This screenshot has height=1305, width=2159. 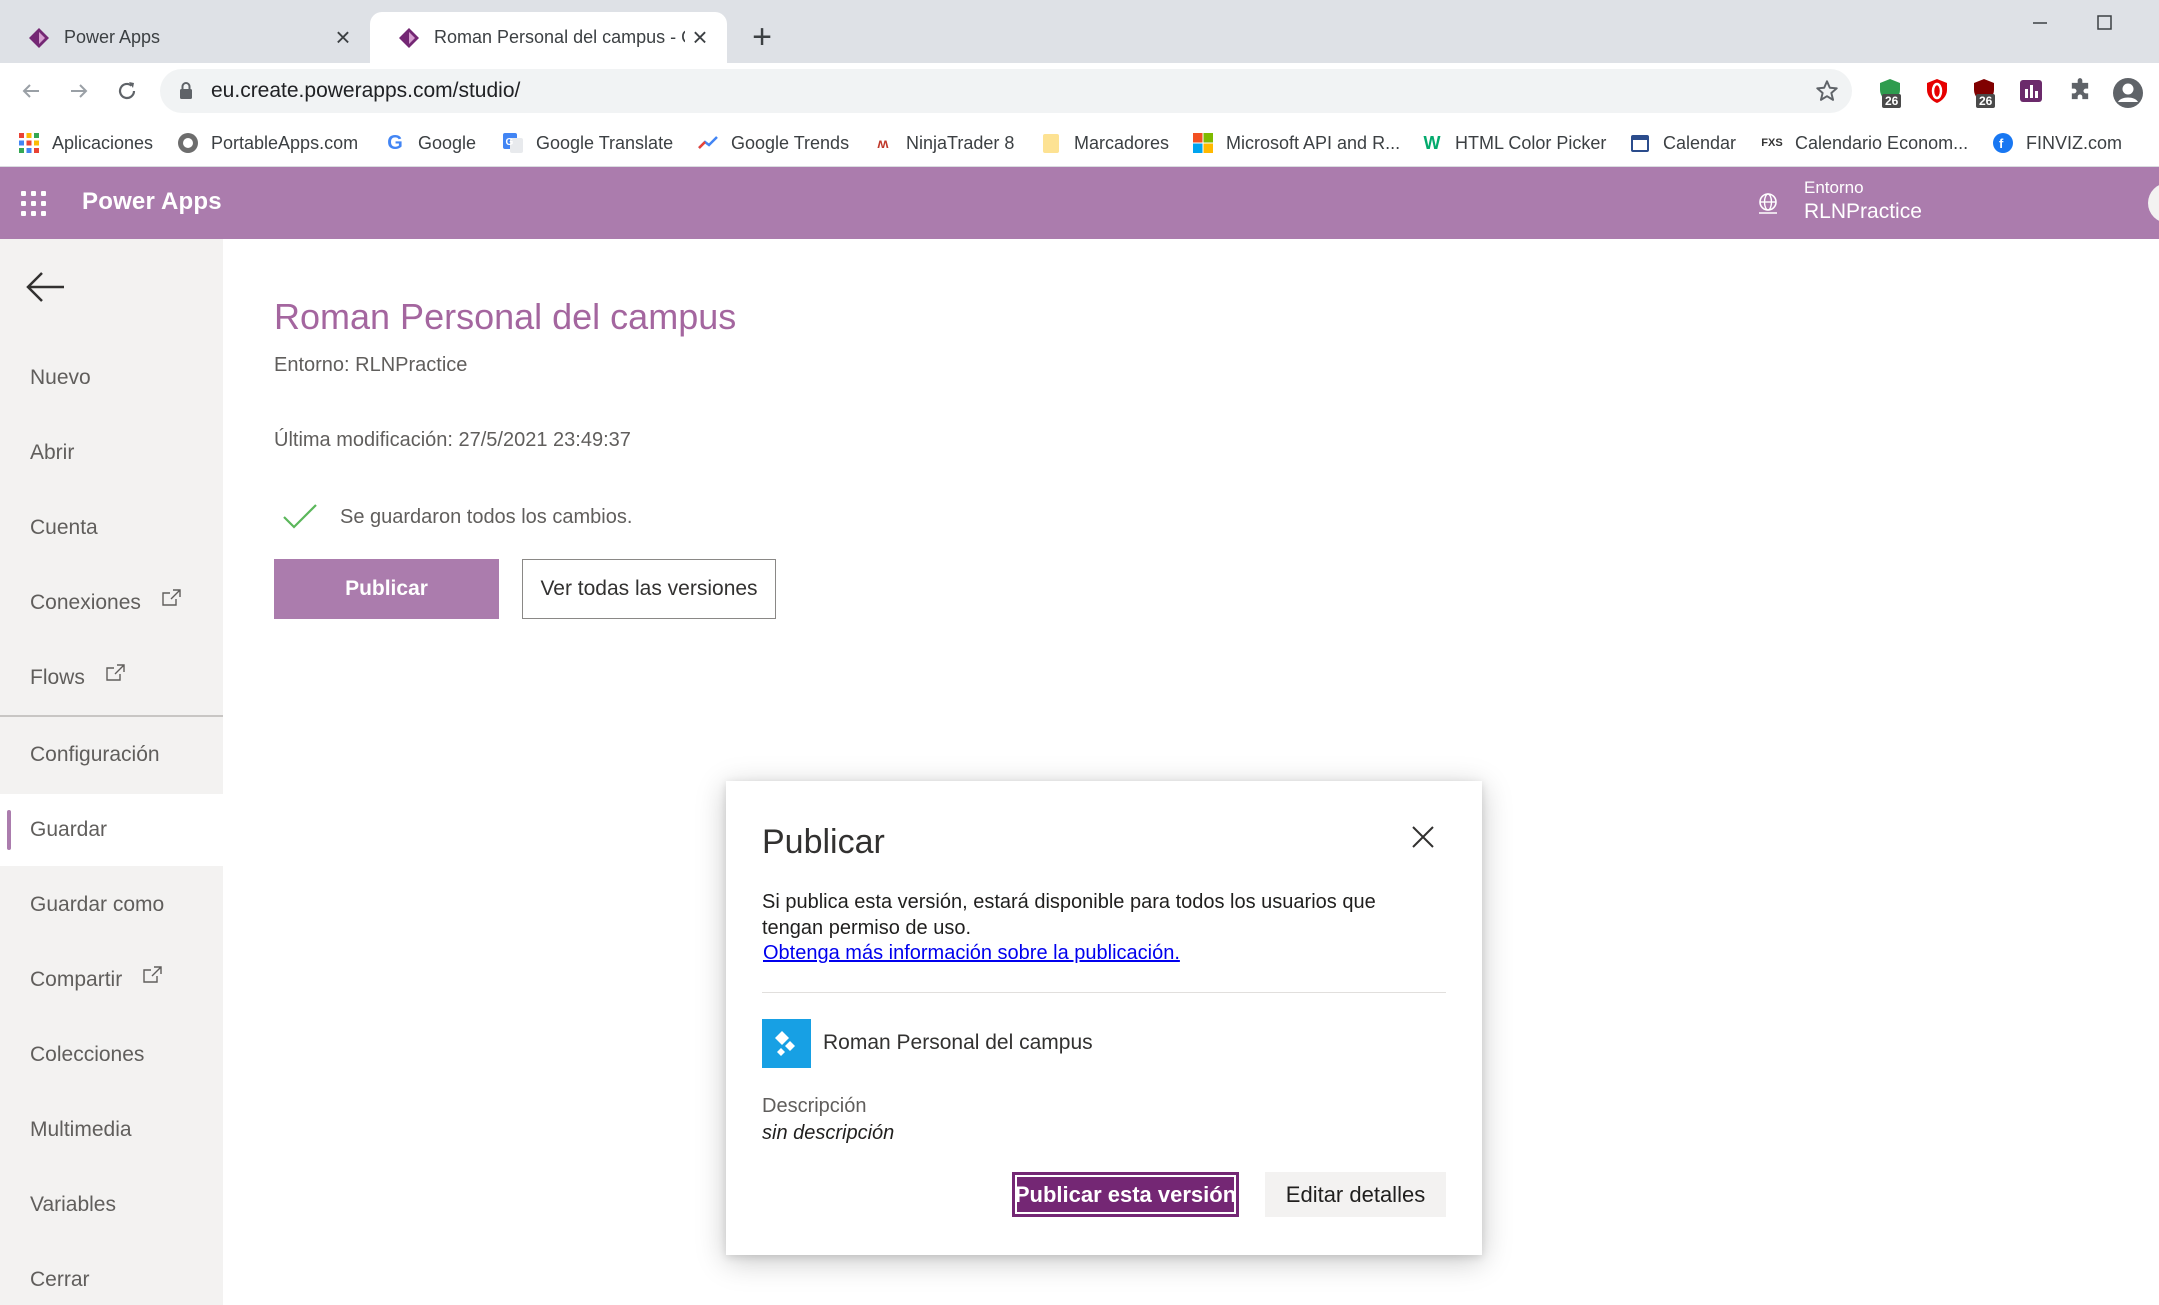 What do you see at coordinates (1768, 204) in the screenshot?
I see `environment-globe-icon` at bounding box center [1768, 204].